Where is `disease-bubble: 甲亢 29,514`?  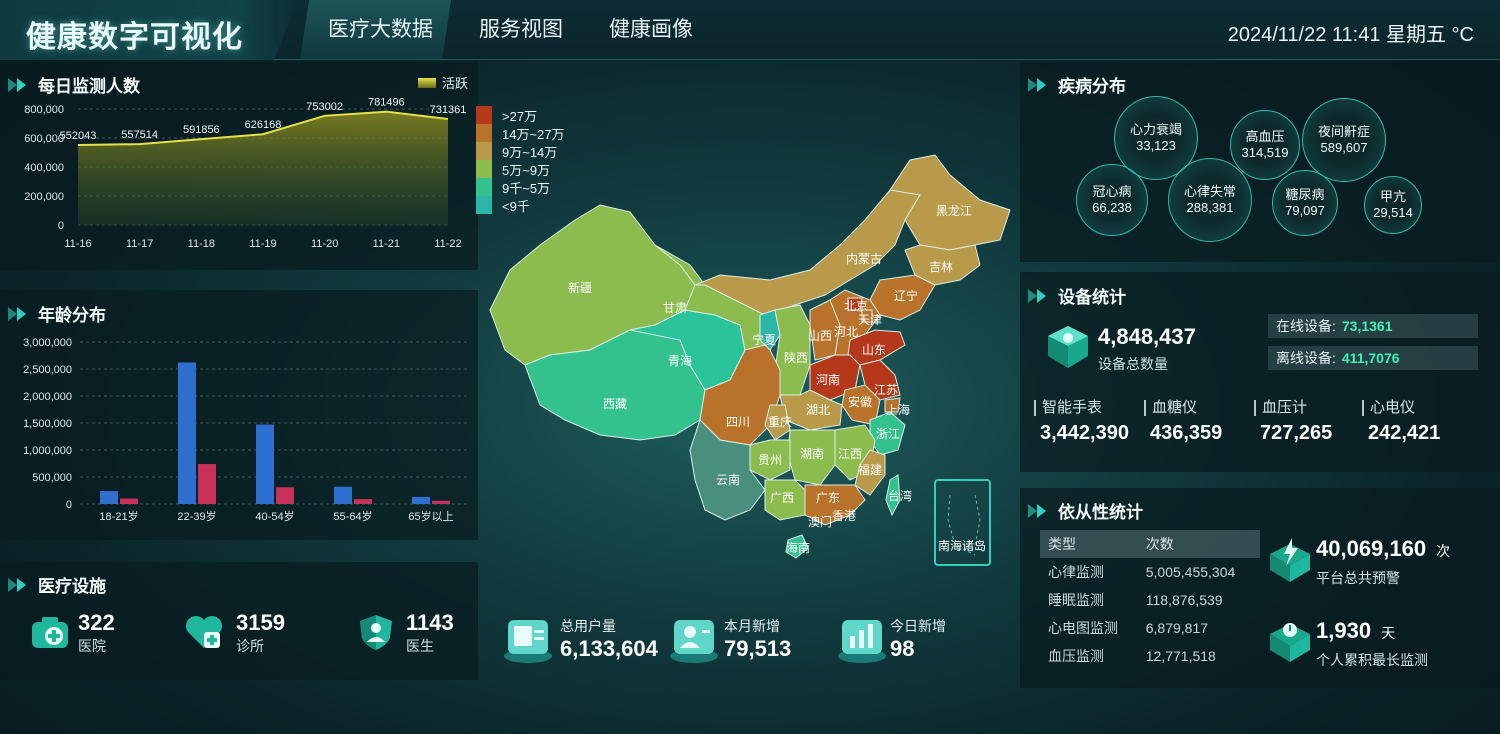
disease-bubble: 甲亢 29,514 is located at coordinates (1393, 205).